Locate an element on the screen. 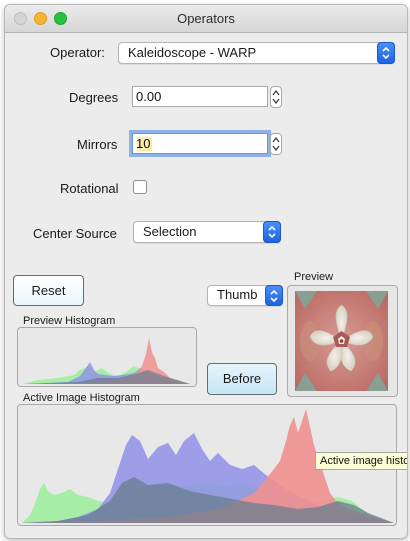 The image size is (410, 541). preview-panel is located at coordinates (342, 341).